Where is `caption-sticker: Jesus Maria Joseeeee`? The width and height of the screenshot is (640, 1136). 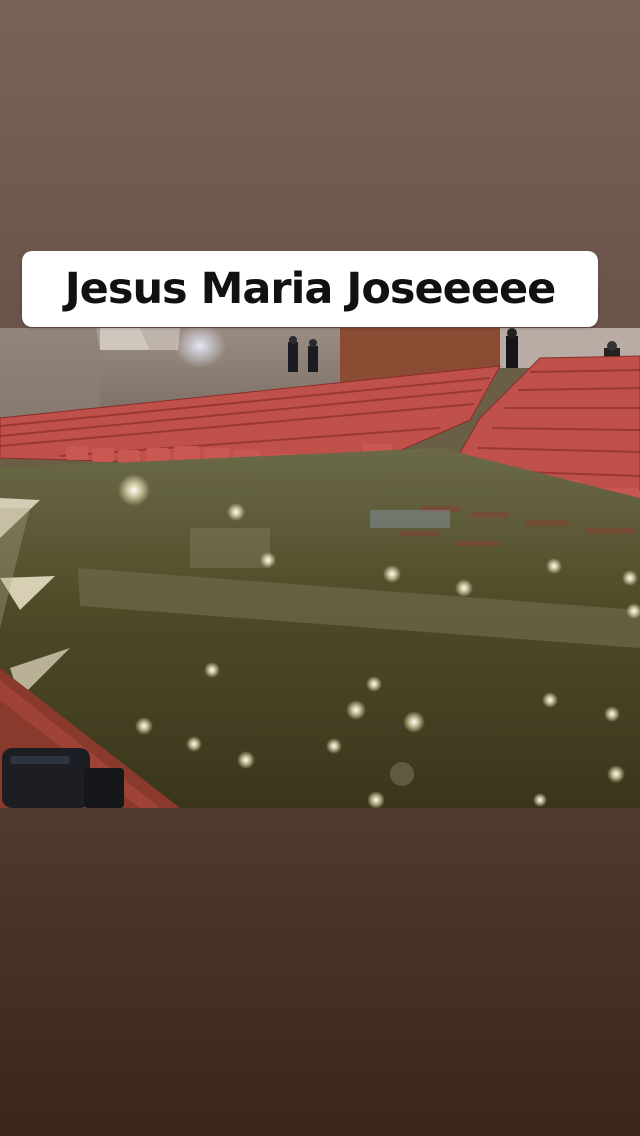
caption-sticker: Jesus Maria Joseeeee is located at coordinates (310, 289).